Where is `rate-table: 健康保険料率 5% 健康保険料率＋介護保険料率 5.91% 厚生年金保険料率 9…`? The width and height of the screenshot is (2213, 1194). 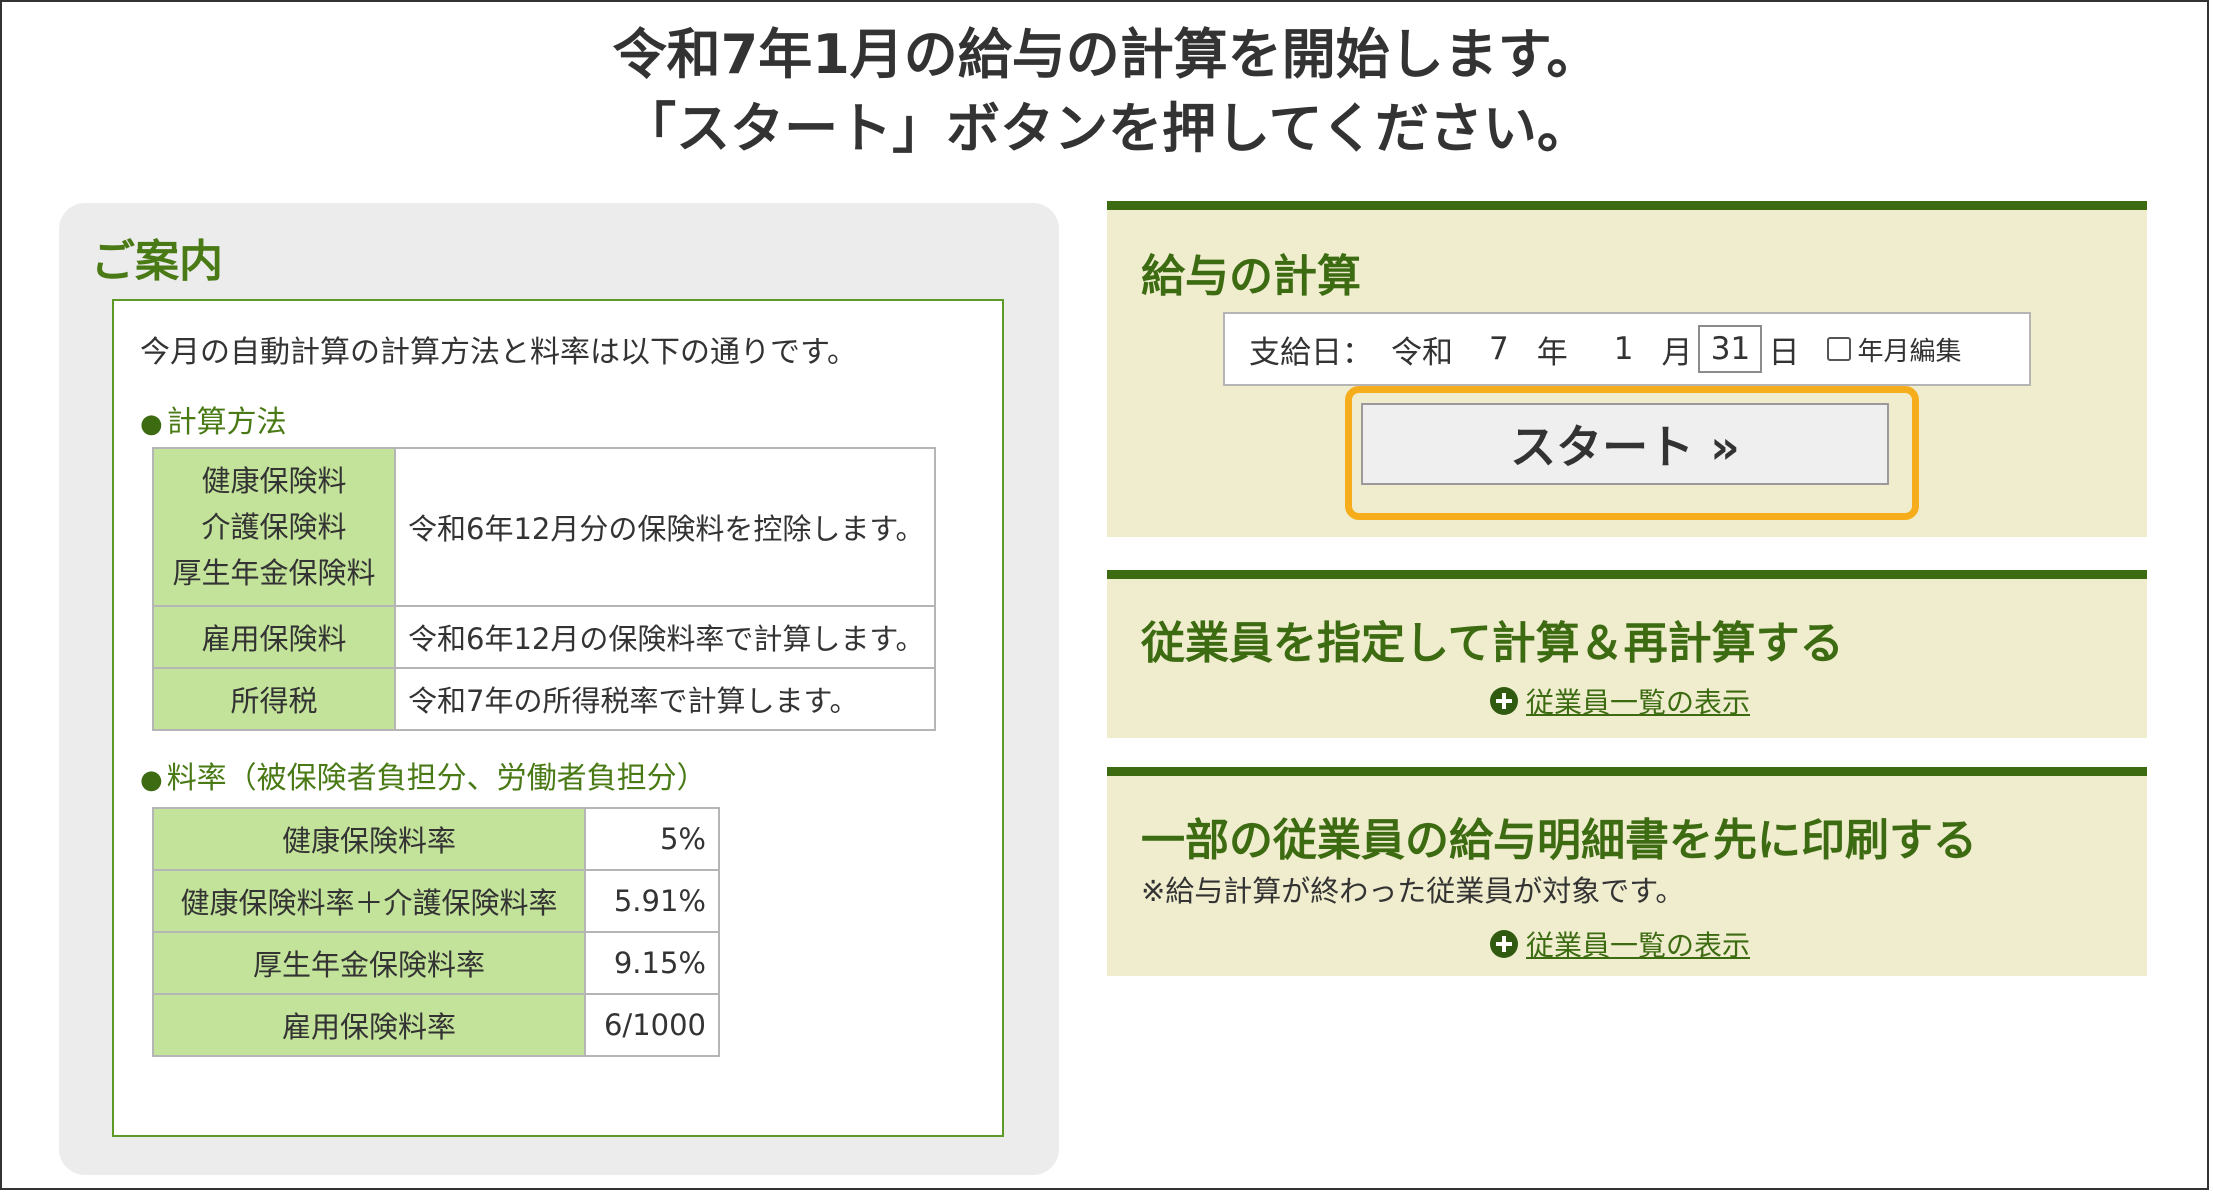 rate-table: 健康保険料率 5% 健康保険料率＋介護保険料率 5.91% 厚生年金保険料率 9… is located at coordinates (436, 932).